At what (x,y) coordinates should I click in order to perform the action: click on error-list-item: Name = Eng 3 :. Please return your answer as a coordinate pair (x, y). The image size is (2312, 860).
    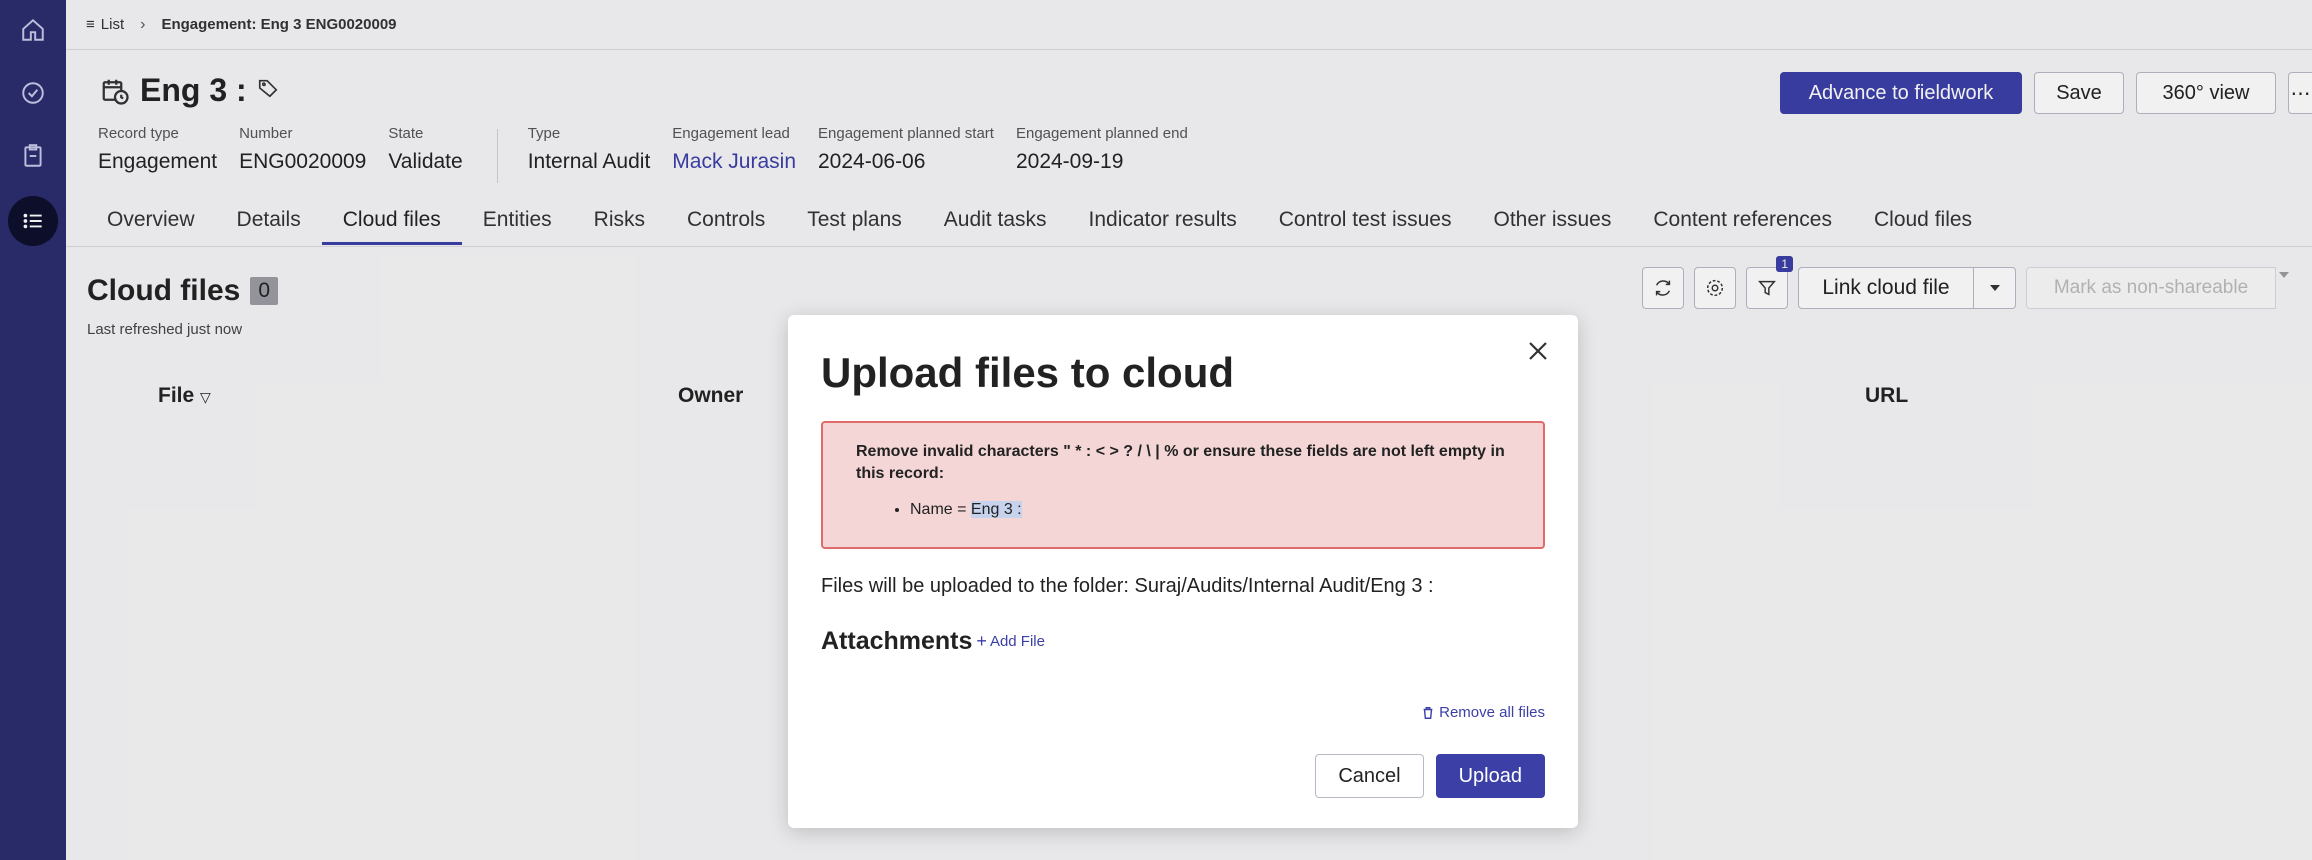
    Looking at the image, I should click on (1220, 510).